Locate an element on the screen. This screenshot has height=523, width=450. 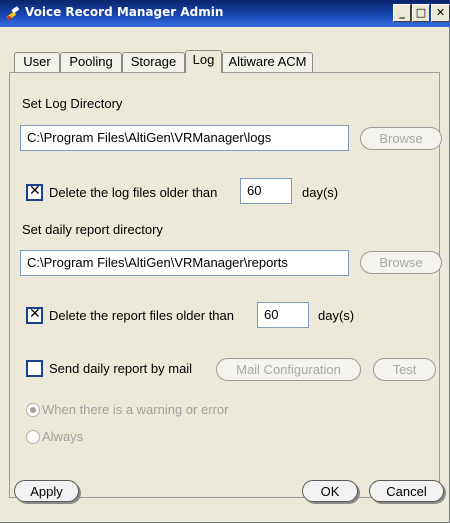
close-button: ✕ is located at coordinates (440, 13).